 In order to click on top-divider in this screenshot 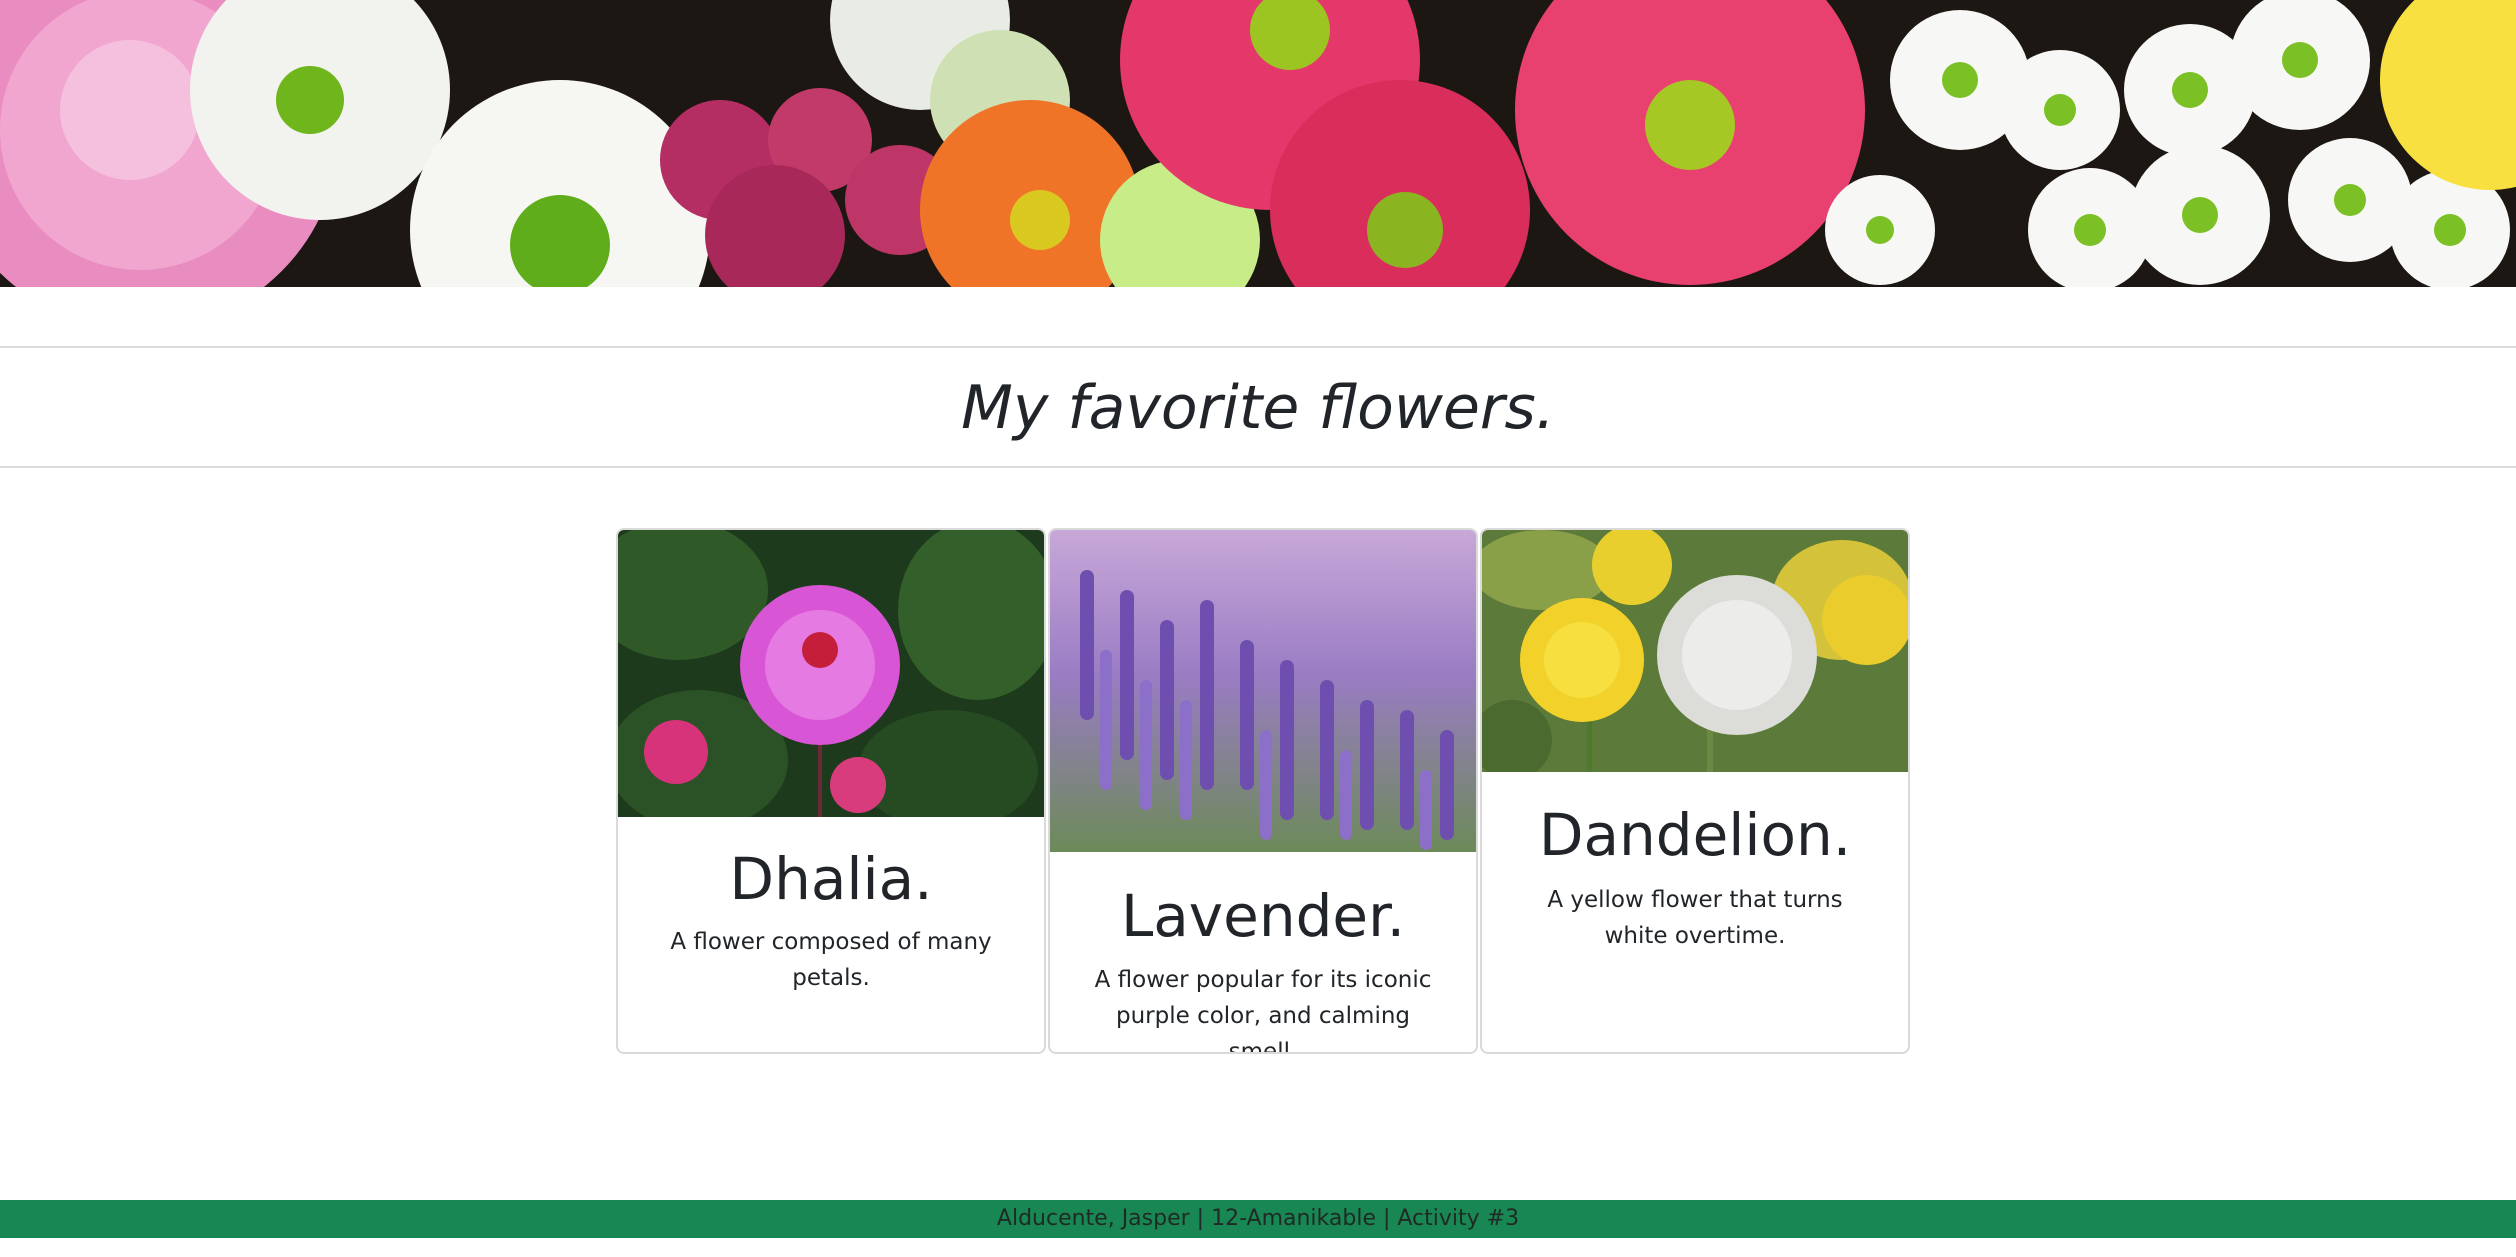, I will do `click(1258, 347)`.